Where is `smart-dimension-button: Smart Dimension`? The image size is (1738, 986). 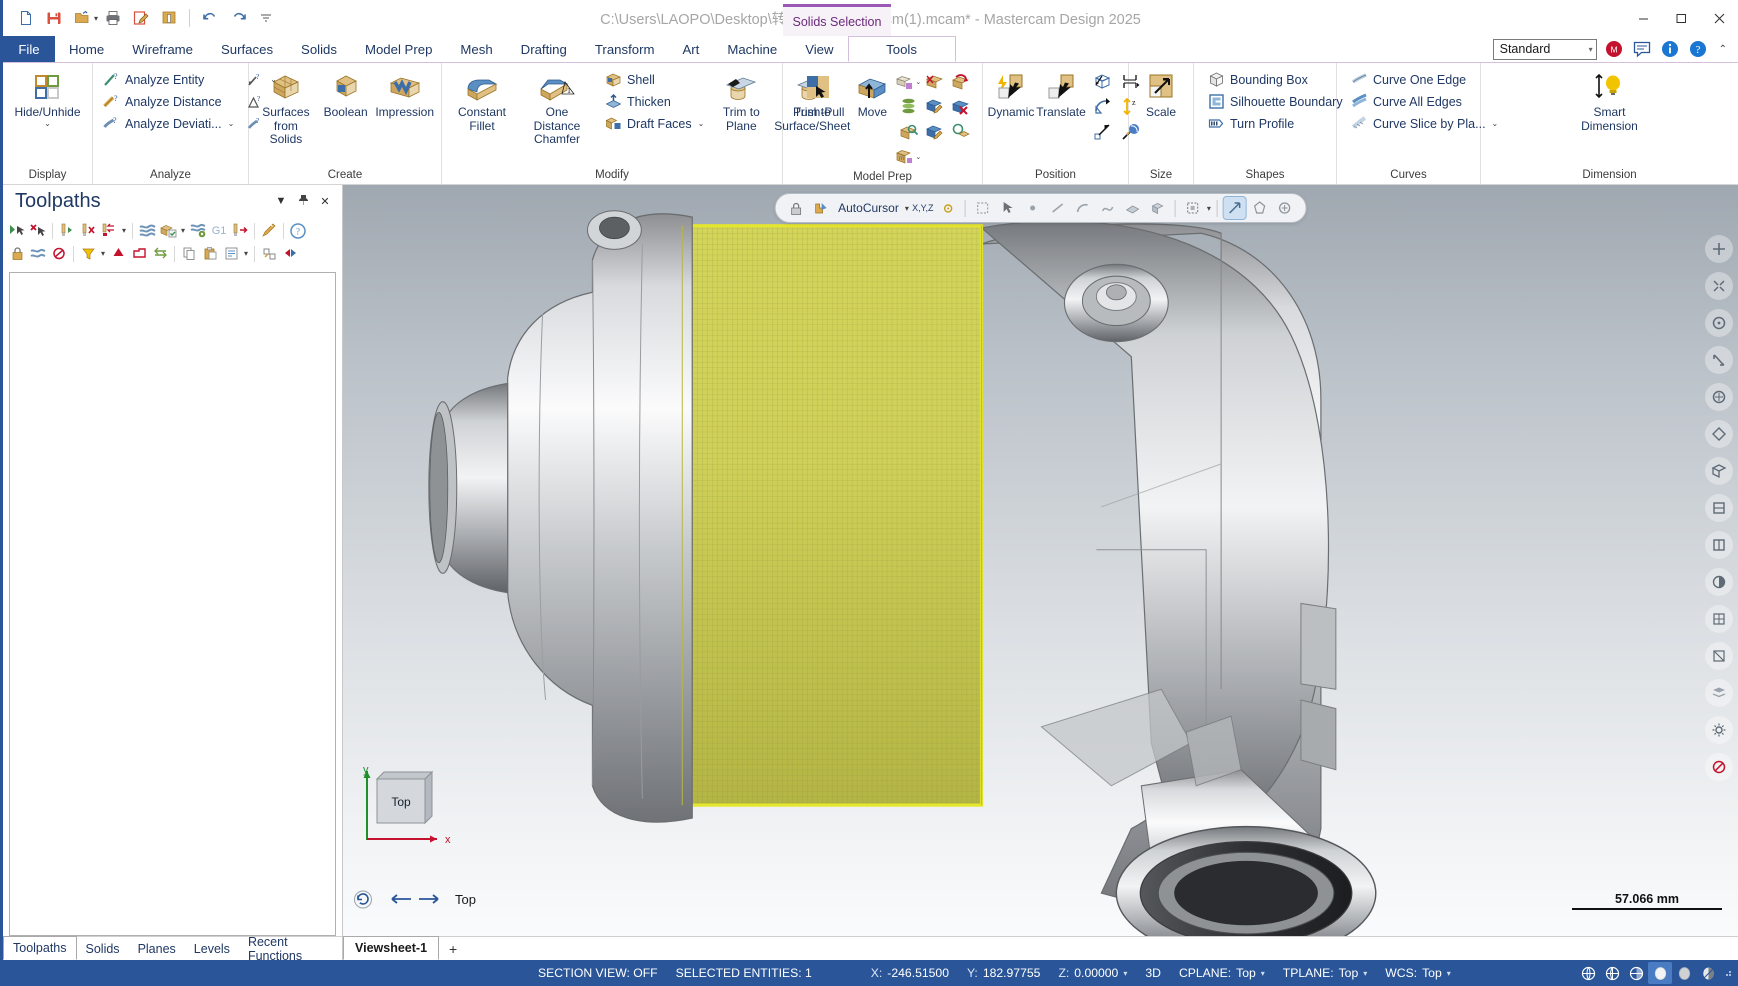
smart-dimension-button: Smart Dimension is located at coordinates (1609, 100).